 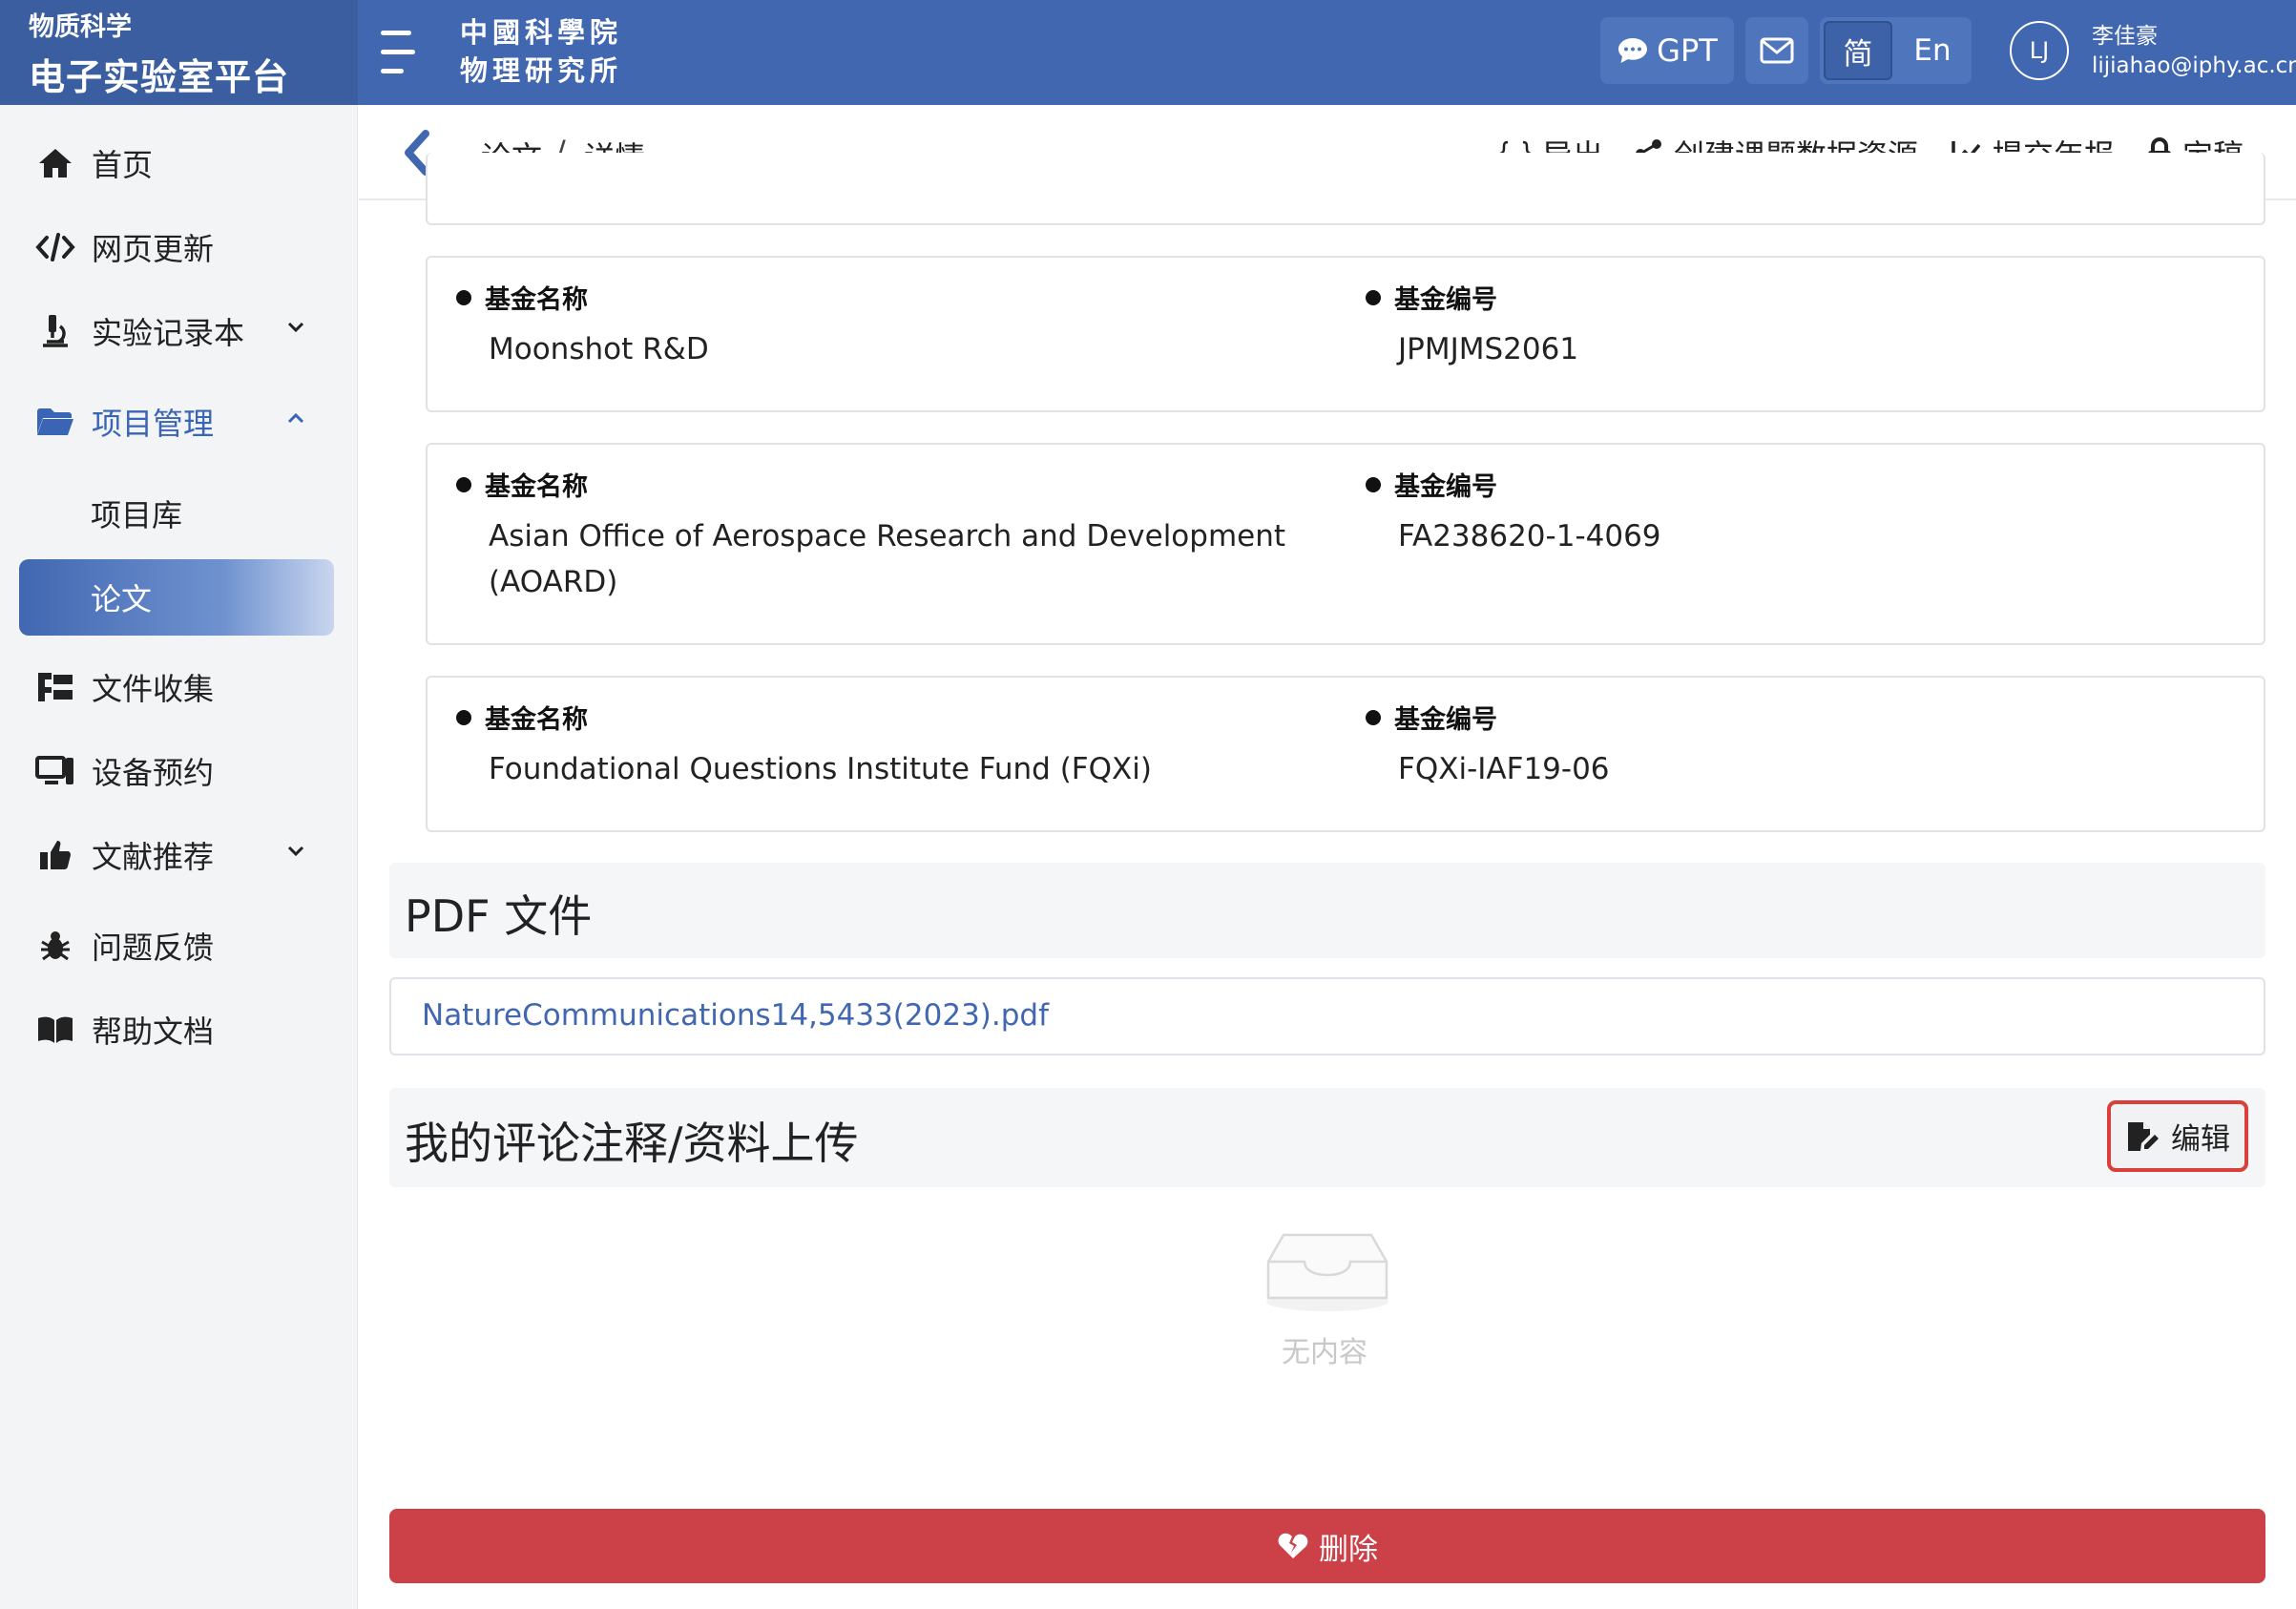 What do you see at coordinates (179, 52) in the screenshot?
I see `brand: 物质科学 电子实验室平台` at bounding box center [179, 52].